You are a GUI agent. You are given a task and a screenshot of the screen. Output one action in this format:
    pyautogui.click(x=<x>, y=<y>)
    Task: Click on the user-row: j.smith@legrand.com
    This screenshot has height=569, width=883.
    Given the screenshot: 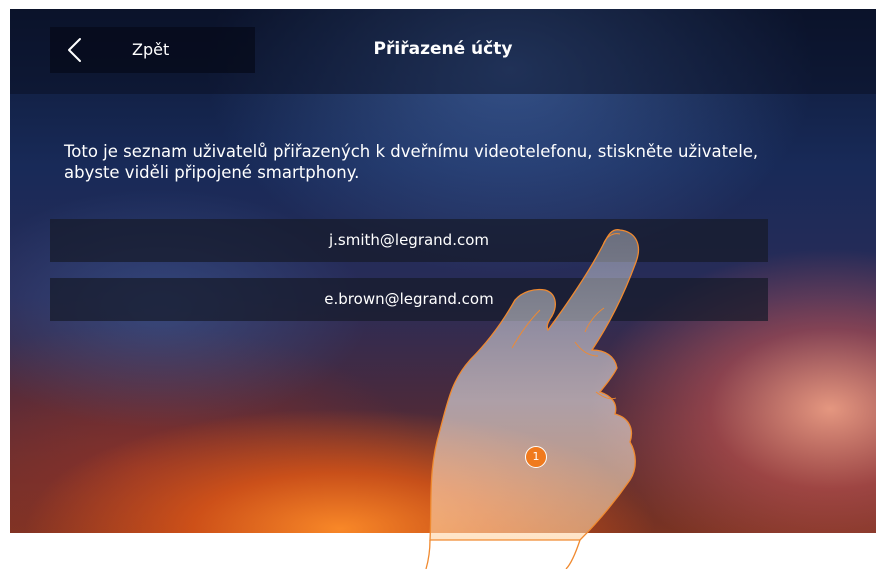 What is the action you would take?
    pyautogui.click(x=409, y=240)
    